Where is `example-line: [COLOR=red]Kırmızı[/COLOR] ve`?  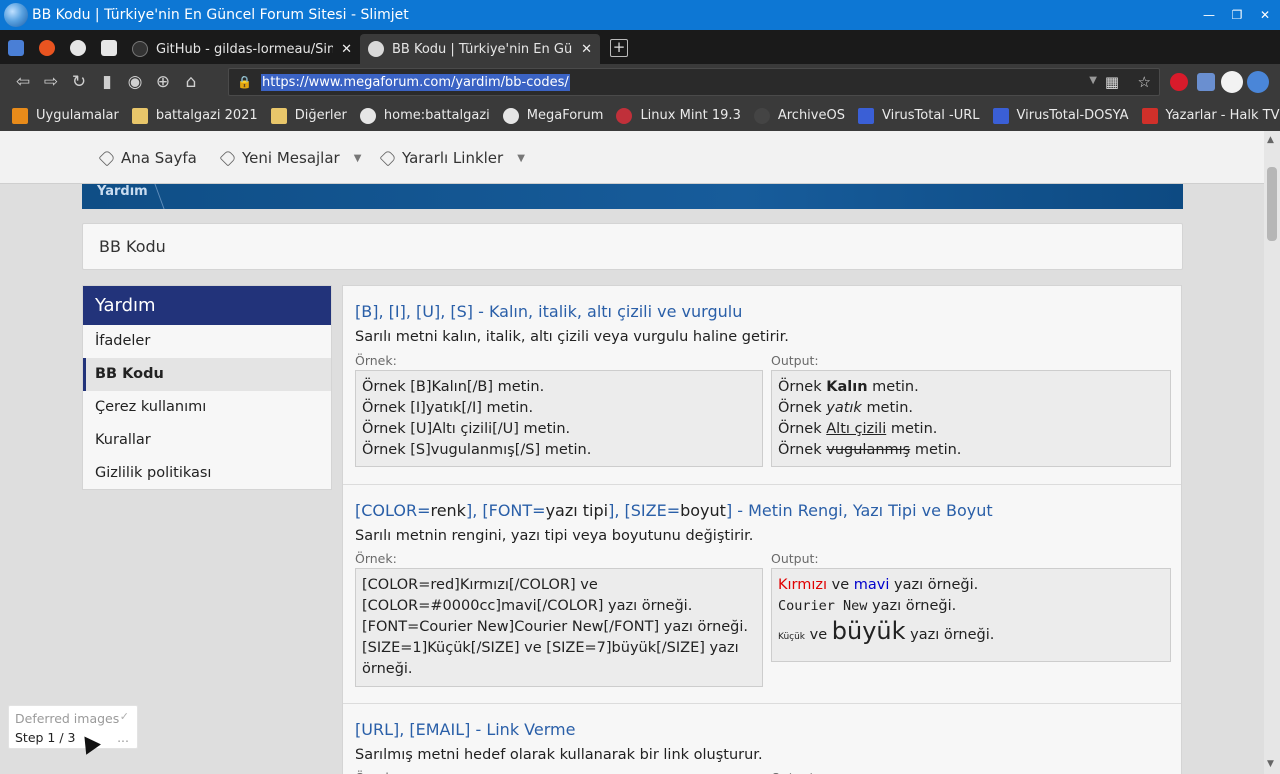
example-line: [COLOR=red]Kırmızı[/COLOR] ve is located at coordinates (480, 585).